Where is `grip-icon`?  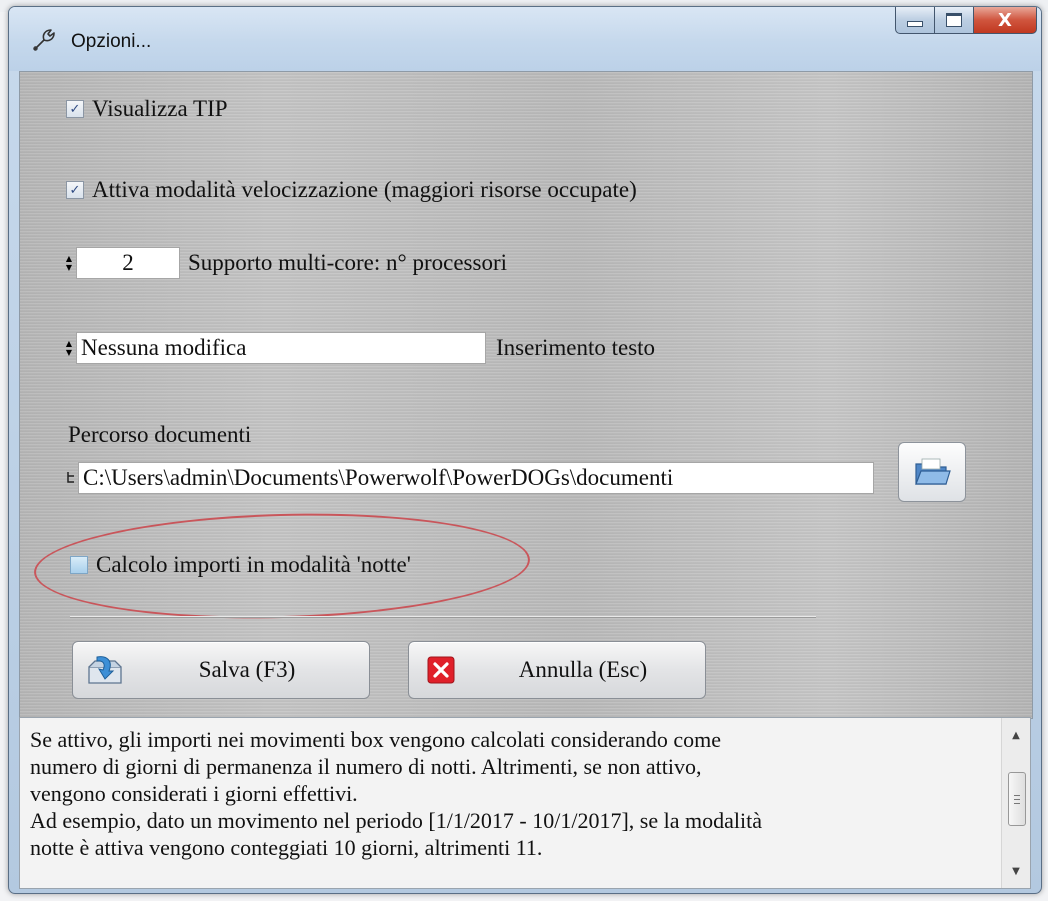 grip-icon is located at coordinates (1017, 799).